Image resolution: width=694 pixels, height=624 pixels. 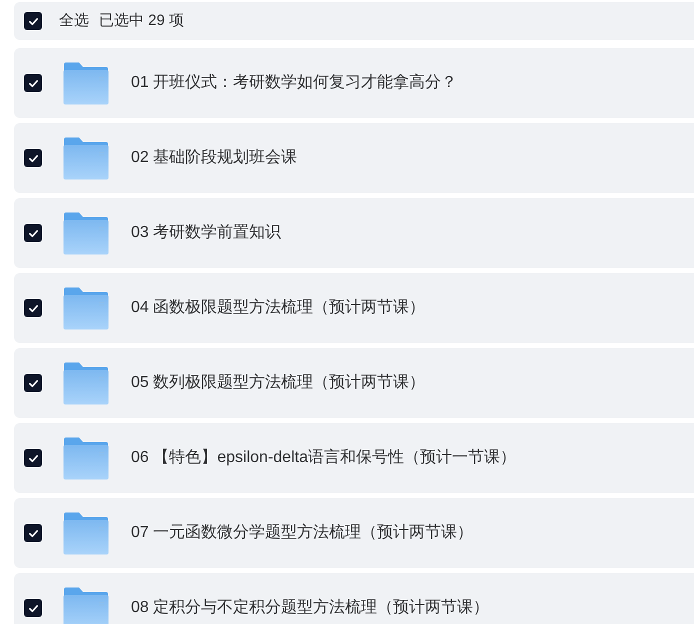 What do you see at coordinates (278, 308) in the screenshot?
I see `folder-title: 04 函数极限题型方法梳理（预计两节课）` at bounding box center [278, 308].